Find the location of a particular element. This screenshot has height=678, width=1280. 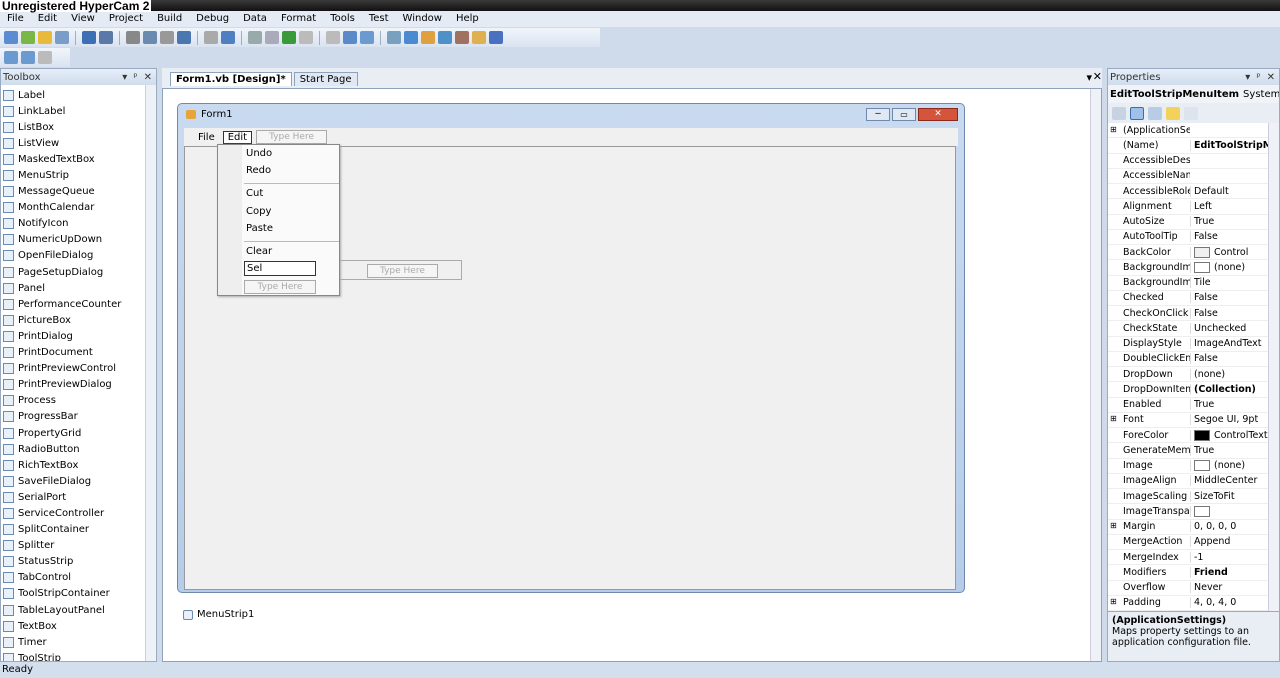

property-value: Never is located at coordinates (1229, 588).